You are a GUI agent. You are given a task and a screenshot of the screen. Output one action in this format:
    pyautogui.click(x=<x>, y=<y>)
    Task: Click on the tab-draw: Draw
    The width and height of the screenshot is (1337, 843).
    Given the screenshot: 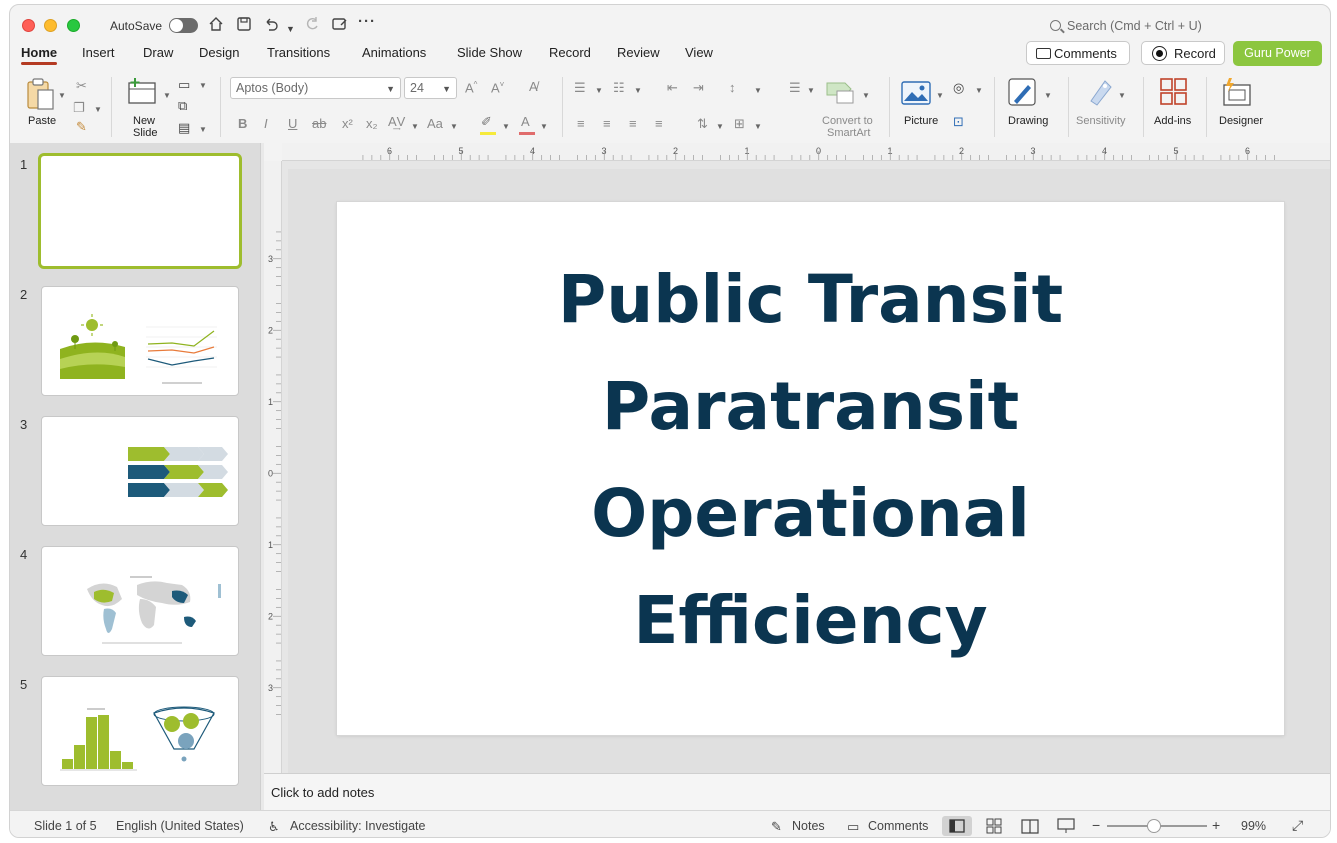 What is the action you would take?
    pyautogui.click(x=158, y=52)
    